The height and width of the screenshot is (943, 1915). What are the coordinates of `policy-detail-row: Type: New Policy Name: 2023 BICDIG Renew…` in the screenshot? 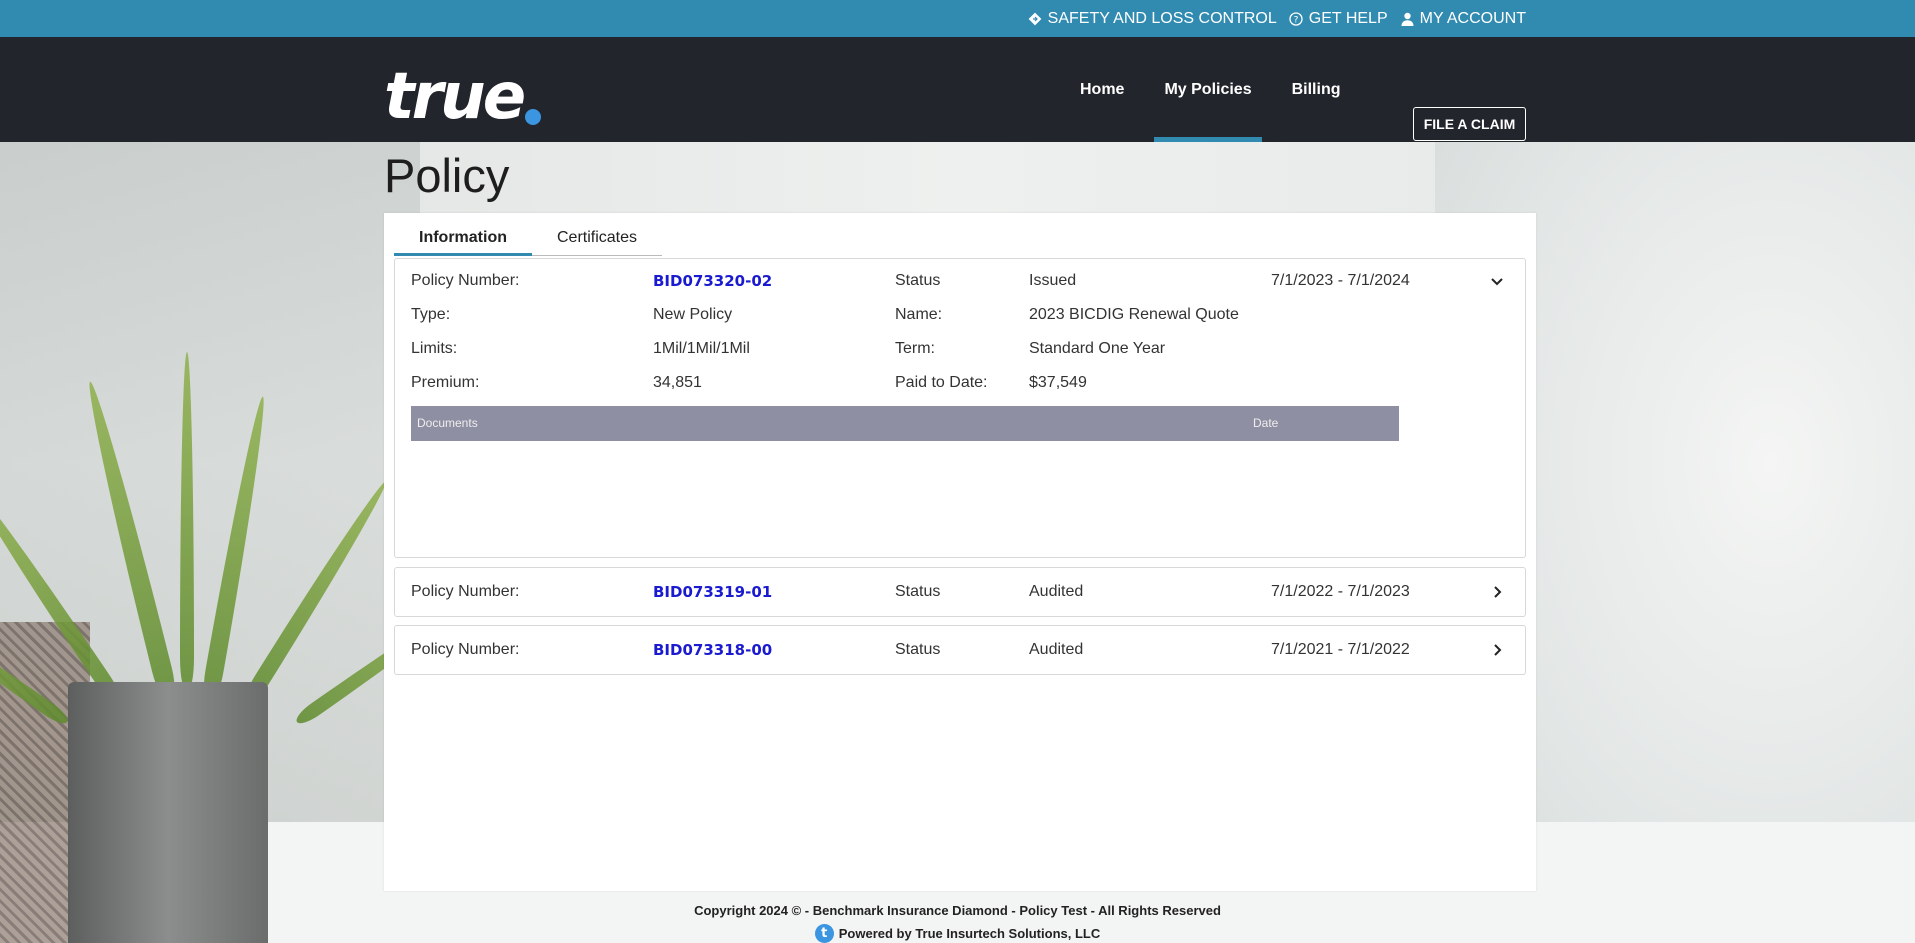 It's located at (960, 315).